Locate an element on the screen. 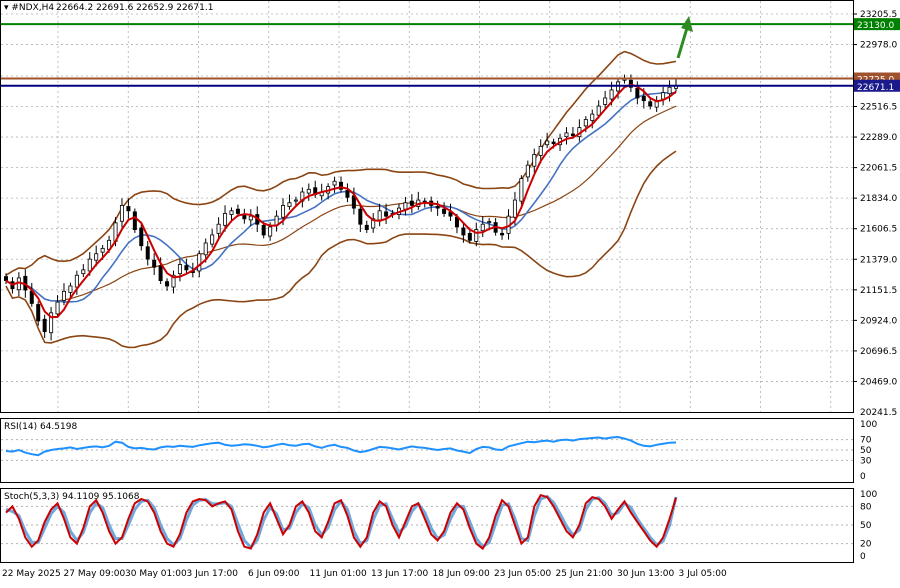 The image size is (900, 588). stoch-title: Stoch(5,3,3) 94.1109 95.1068 is located at coordinates (72, 497).